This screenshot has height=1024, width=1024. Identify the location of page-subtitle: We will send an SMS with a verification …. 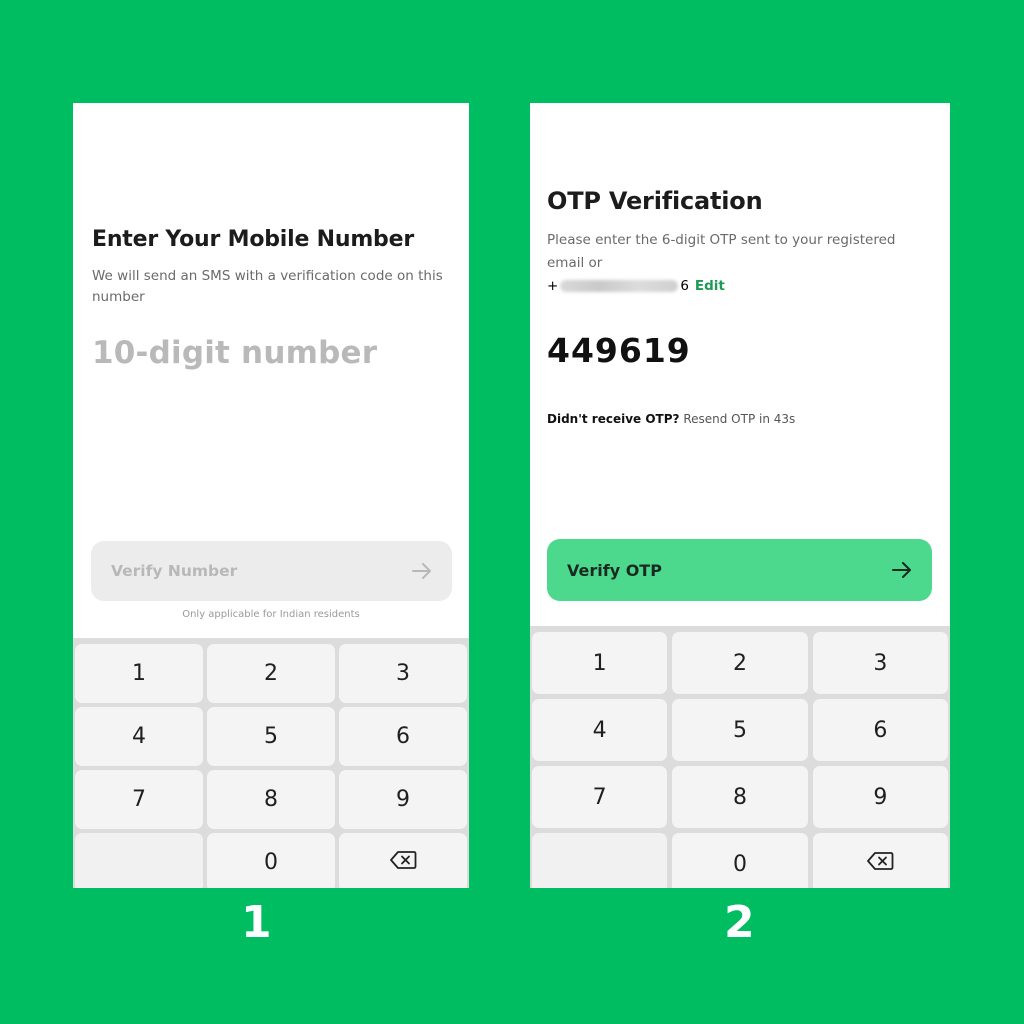
(267, 286).